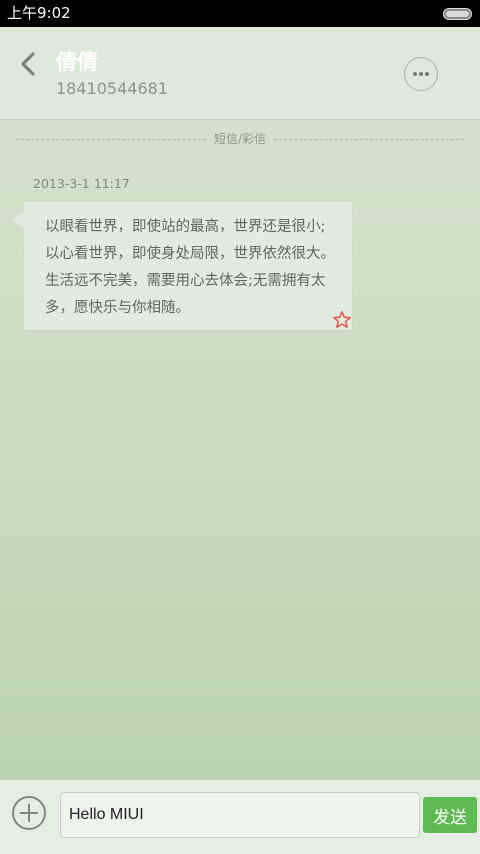 The image size is (480, 854). Describe the element at coordinates (39, 13) in the screenshot. I see `status-time: 上午9:02` at that location.